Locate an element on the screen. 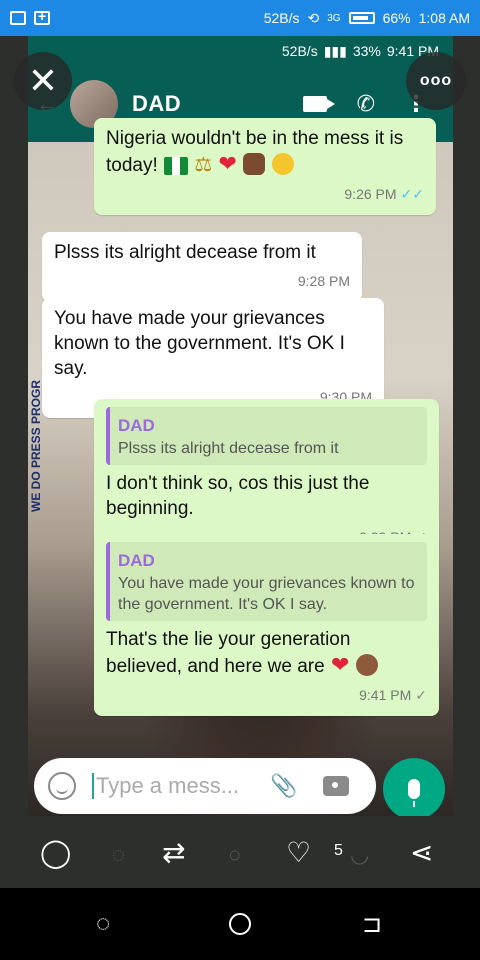 The image size is (480, 960). network-type: 3G is located at coordinates (334, 18).